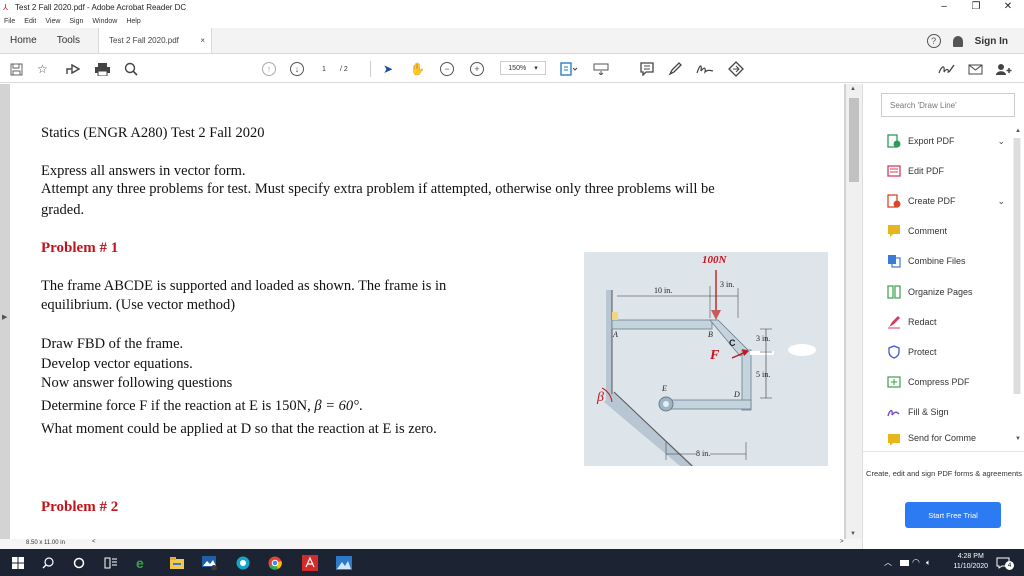 This screenshot has height=576, width=1024. Describe the element at coordinates (48, 562) in the screenshot. I see `search-icon` at that location.